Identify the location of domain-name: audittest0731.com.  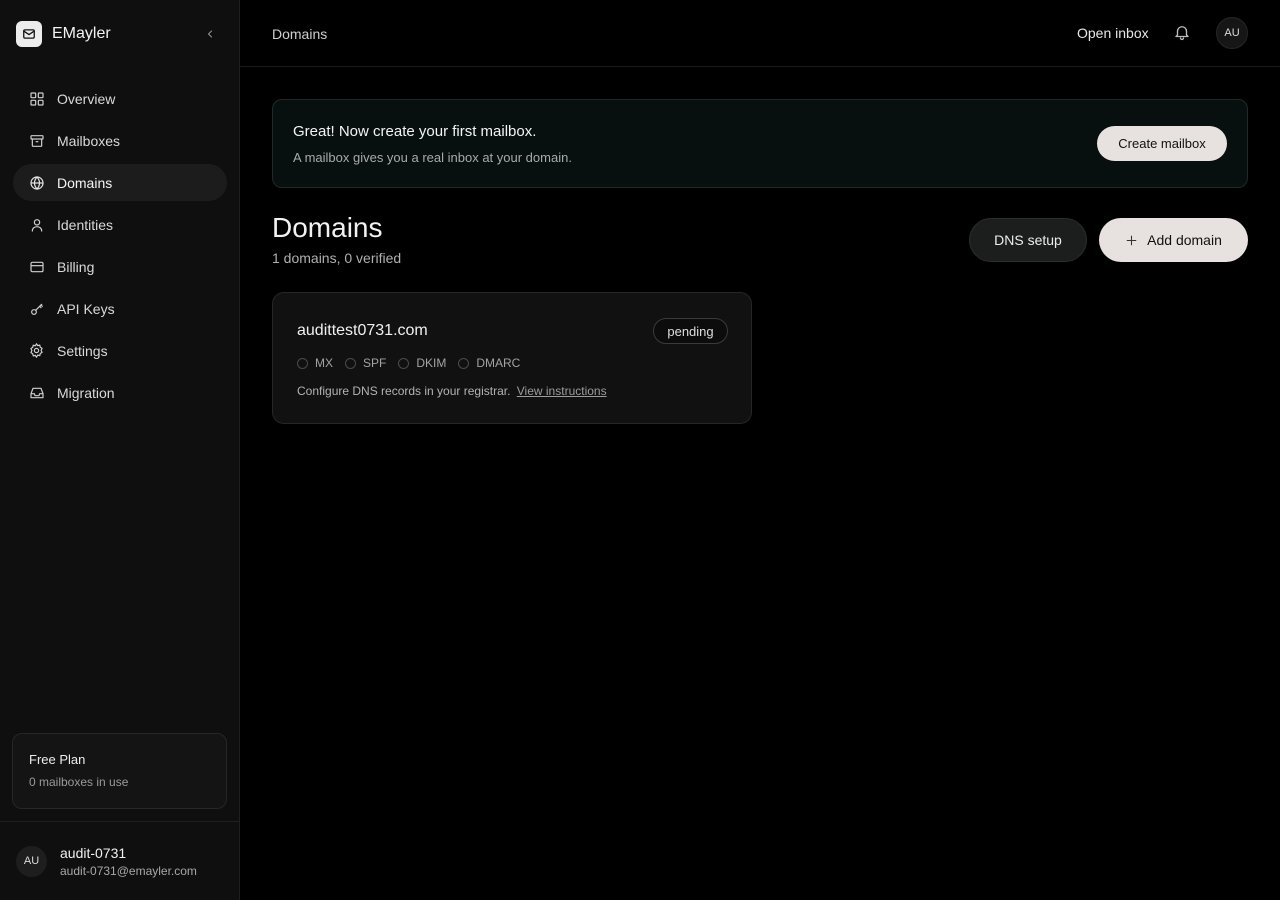
(362, 330).